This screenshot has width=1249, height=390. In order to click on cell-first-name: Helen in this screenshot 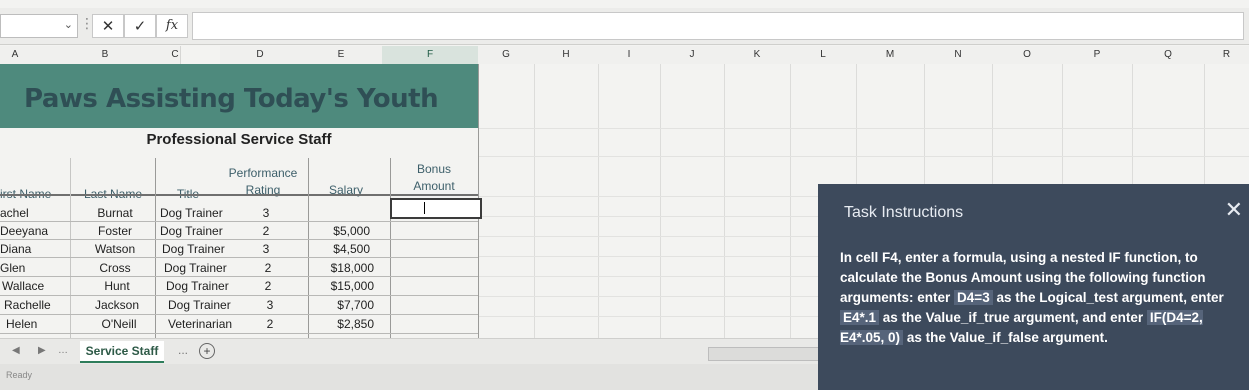, I will do `click(39, 324)`.